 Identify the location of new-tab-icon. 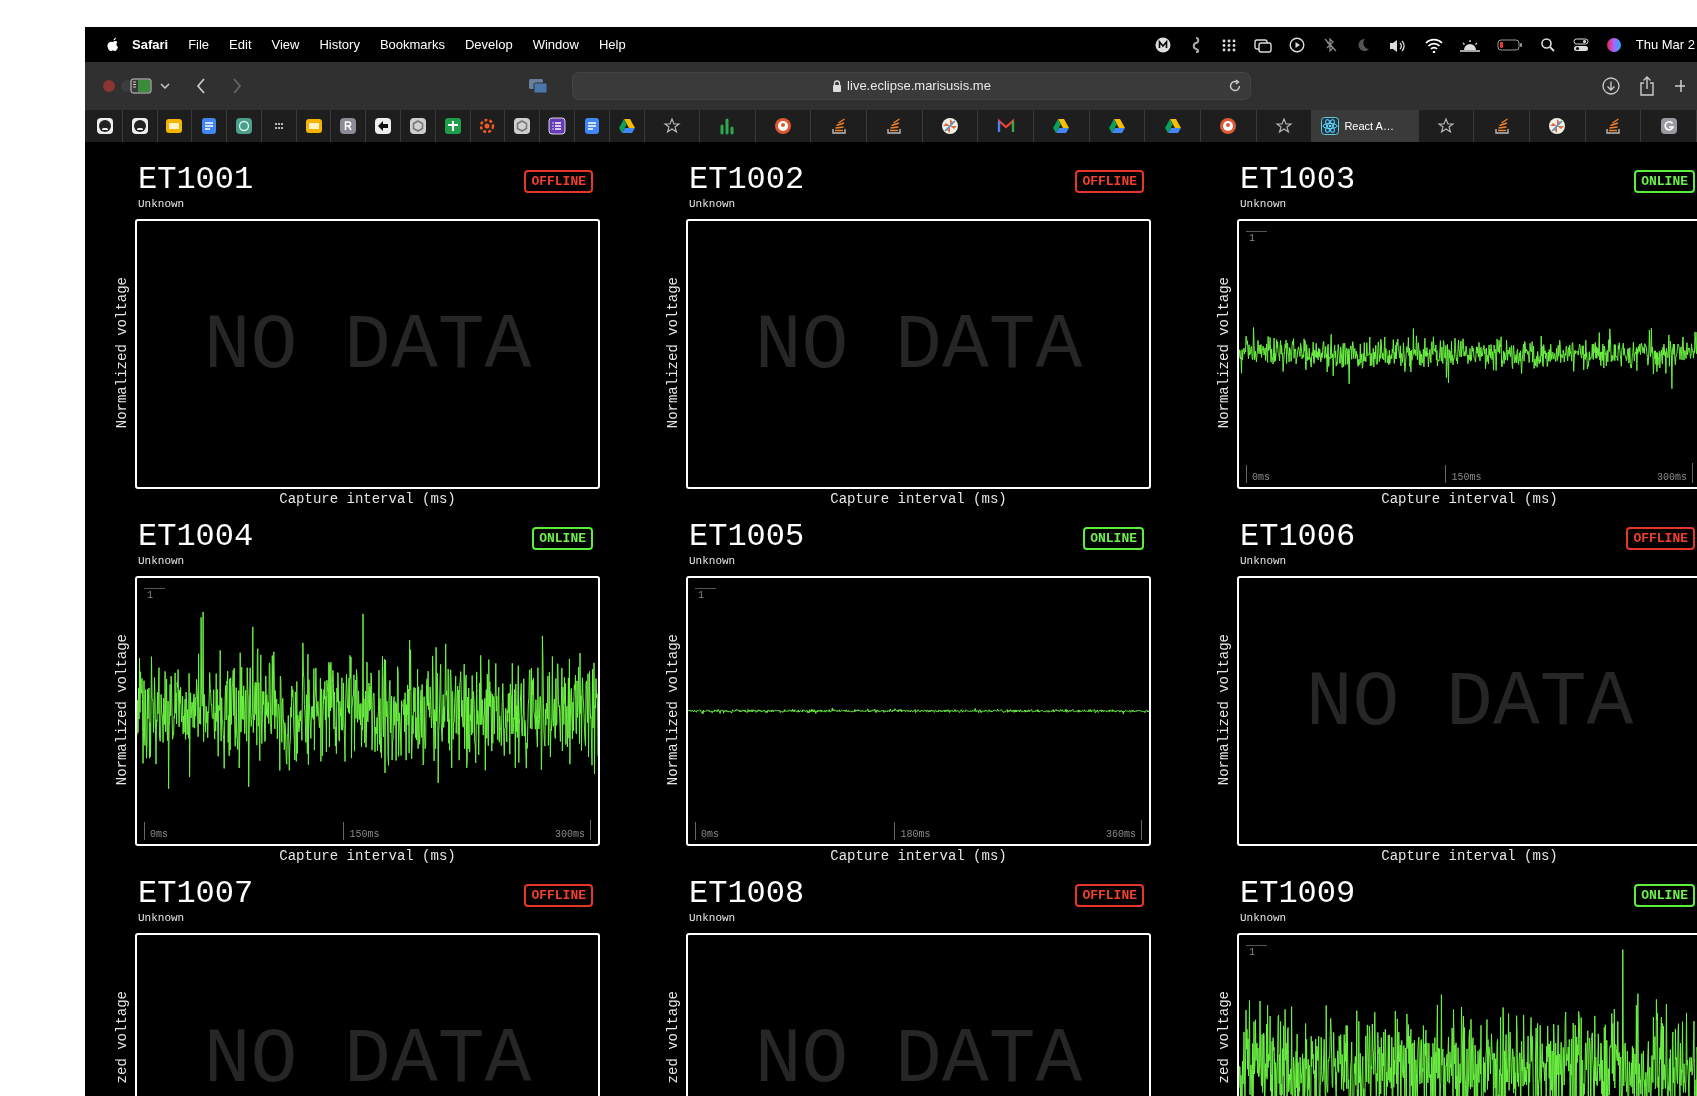
(1679, 86).